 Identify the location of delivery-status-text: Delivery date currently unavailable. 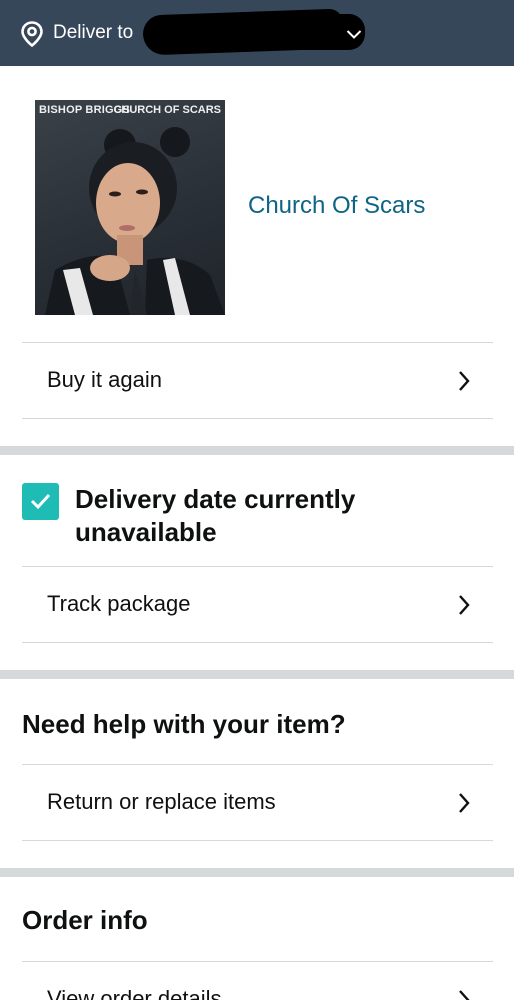
(215, 515).